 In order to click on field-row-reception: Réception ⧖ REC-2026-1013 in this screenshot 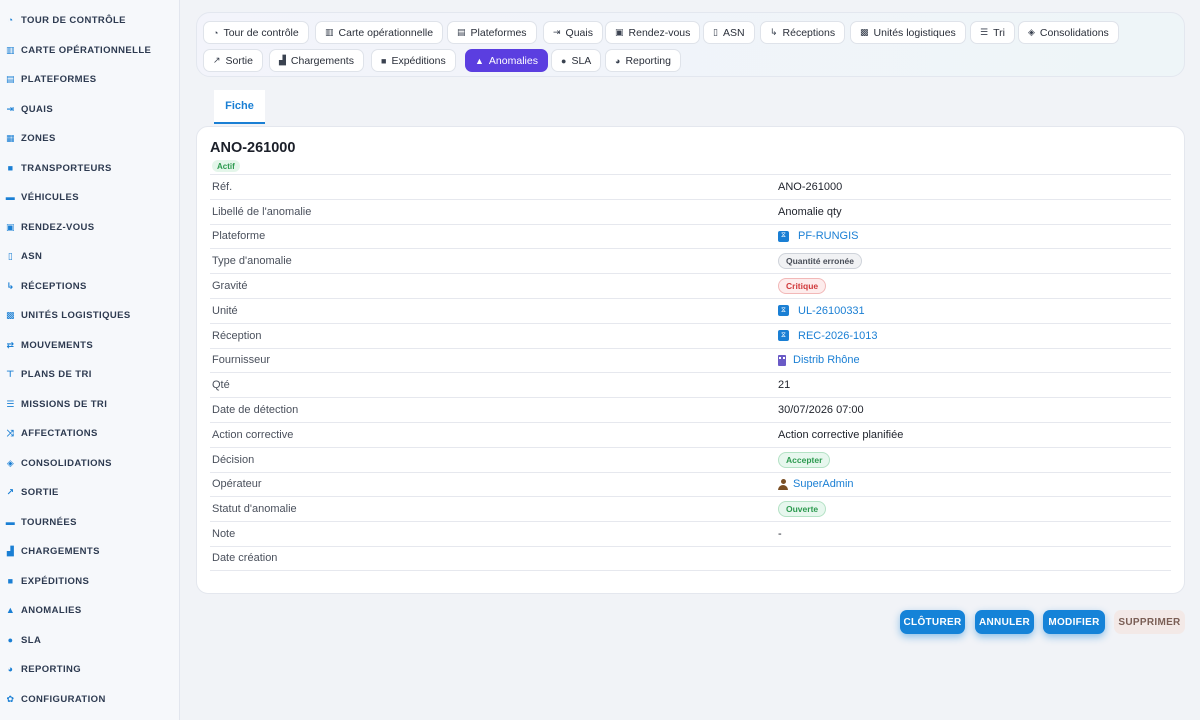, I will do `click(690, 335)`.